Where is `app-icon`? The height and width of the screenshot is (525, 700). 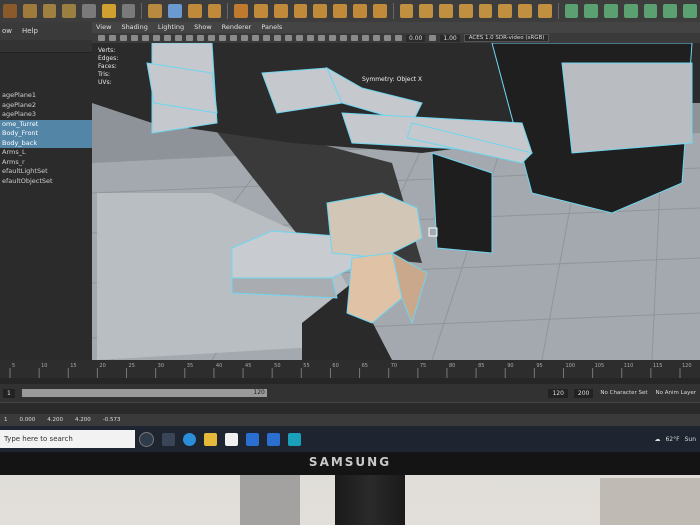 app-icon is located at coordinates (273, 439).